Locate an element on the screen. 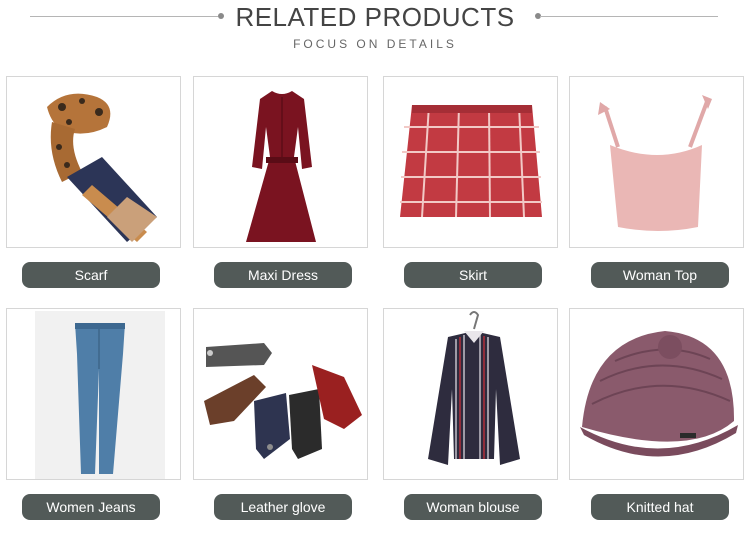 This screenshot has width=750, height=537. product-card-scarf is located at coordinates (93, 162).